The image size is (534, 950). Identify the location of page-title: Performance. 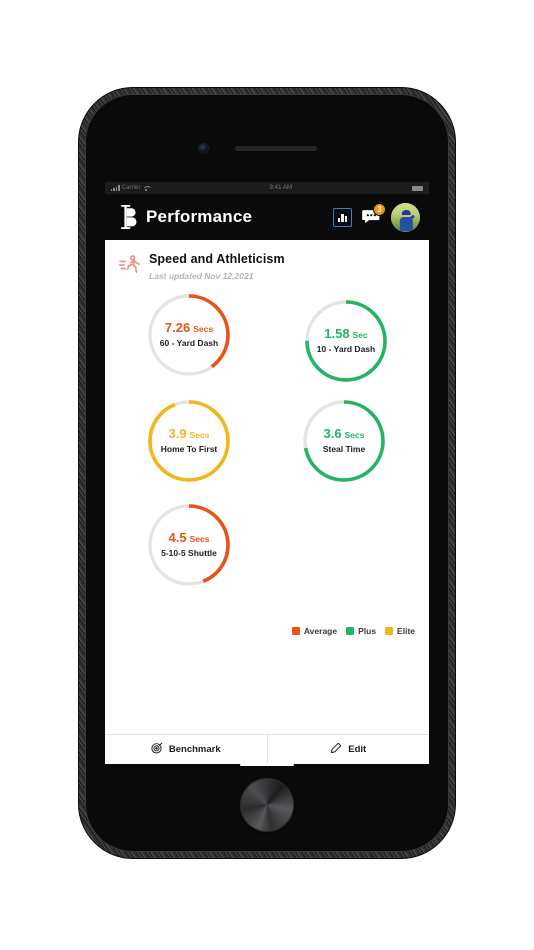
(199, 216).